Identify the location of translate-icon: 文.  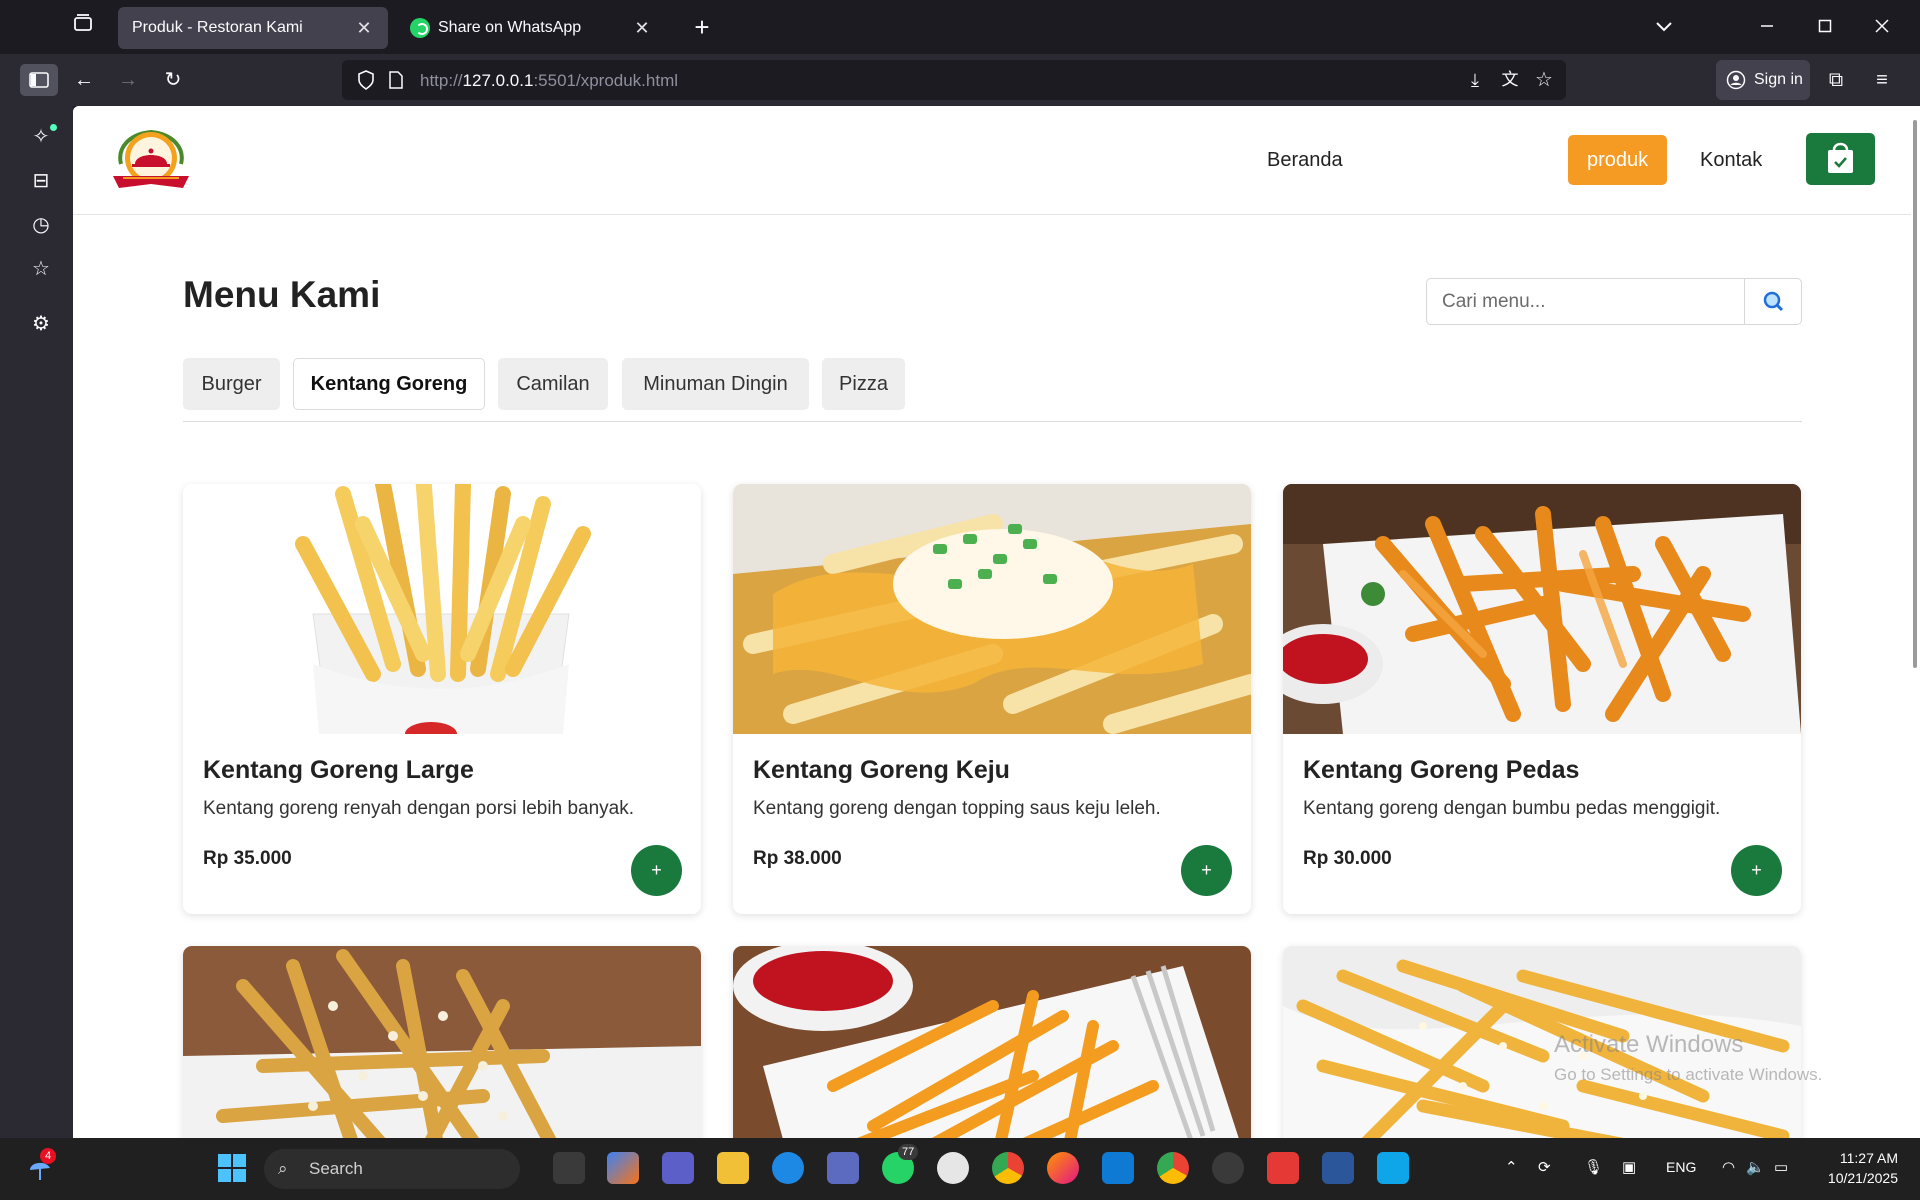
(1510, 80).